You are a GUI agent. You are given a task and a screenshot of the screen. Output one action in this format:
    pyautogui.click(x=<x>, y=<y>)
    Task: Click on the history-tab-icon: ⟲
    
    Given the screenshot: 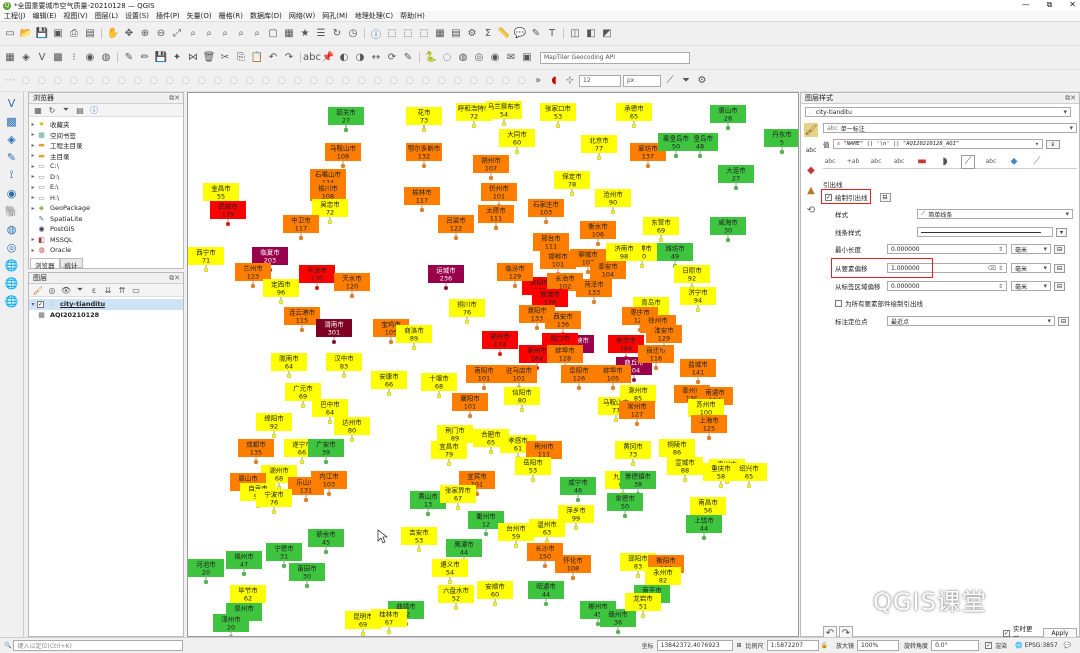 What is the action you would take?
    pyautogui.click(x=811, y=210)
    